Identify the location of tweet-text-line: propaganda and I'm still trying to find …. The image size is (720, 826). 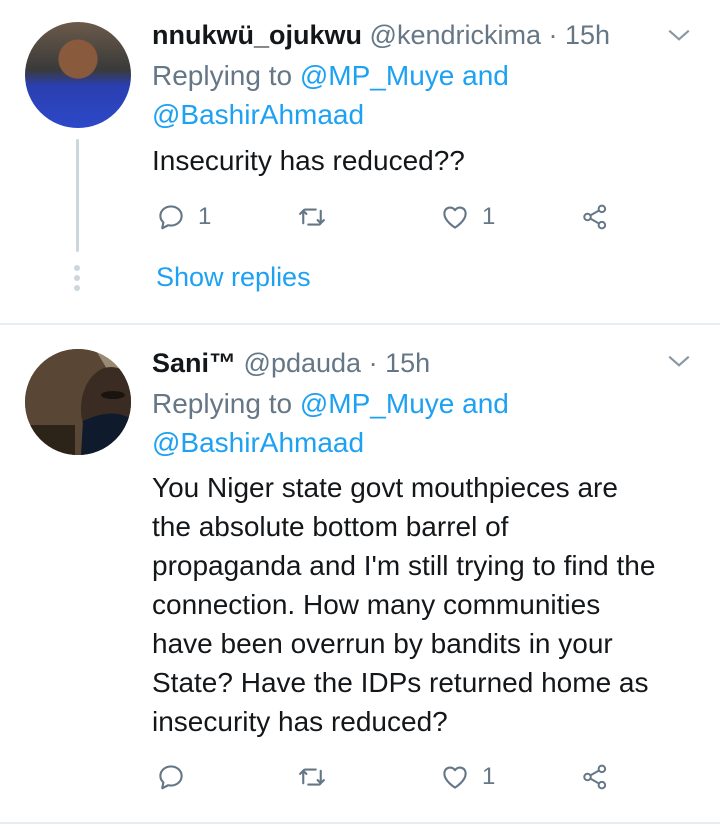
(404, 565).